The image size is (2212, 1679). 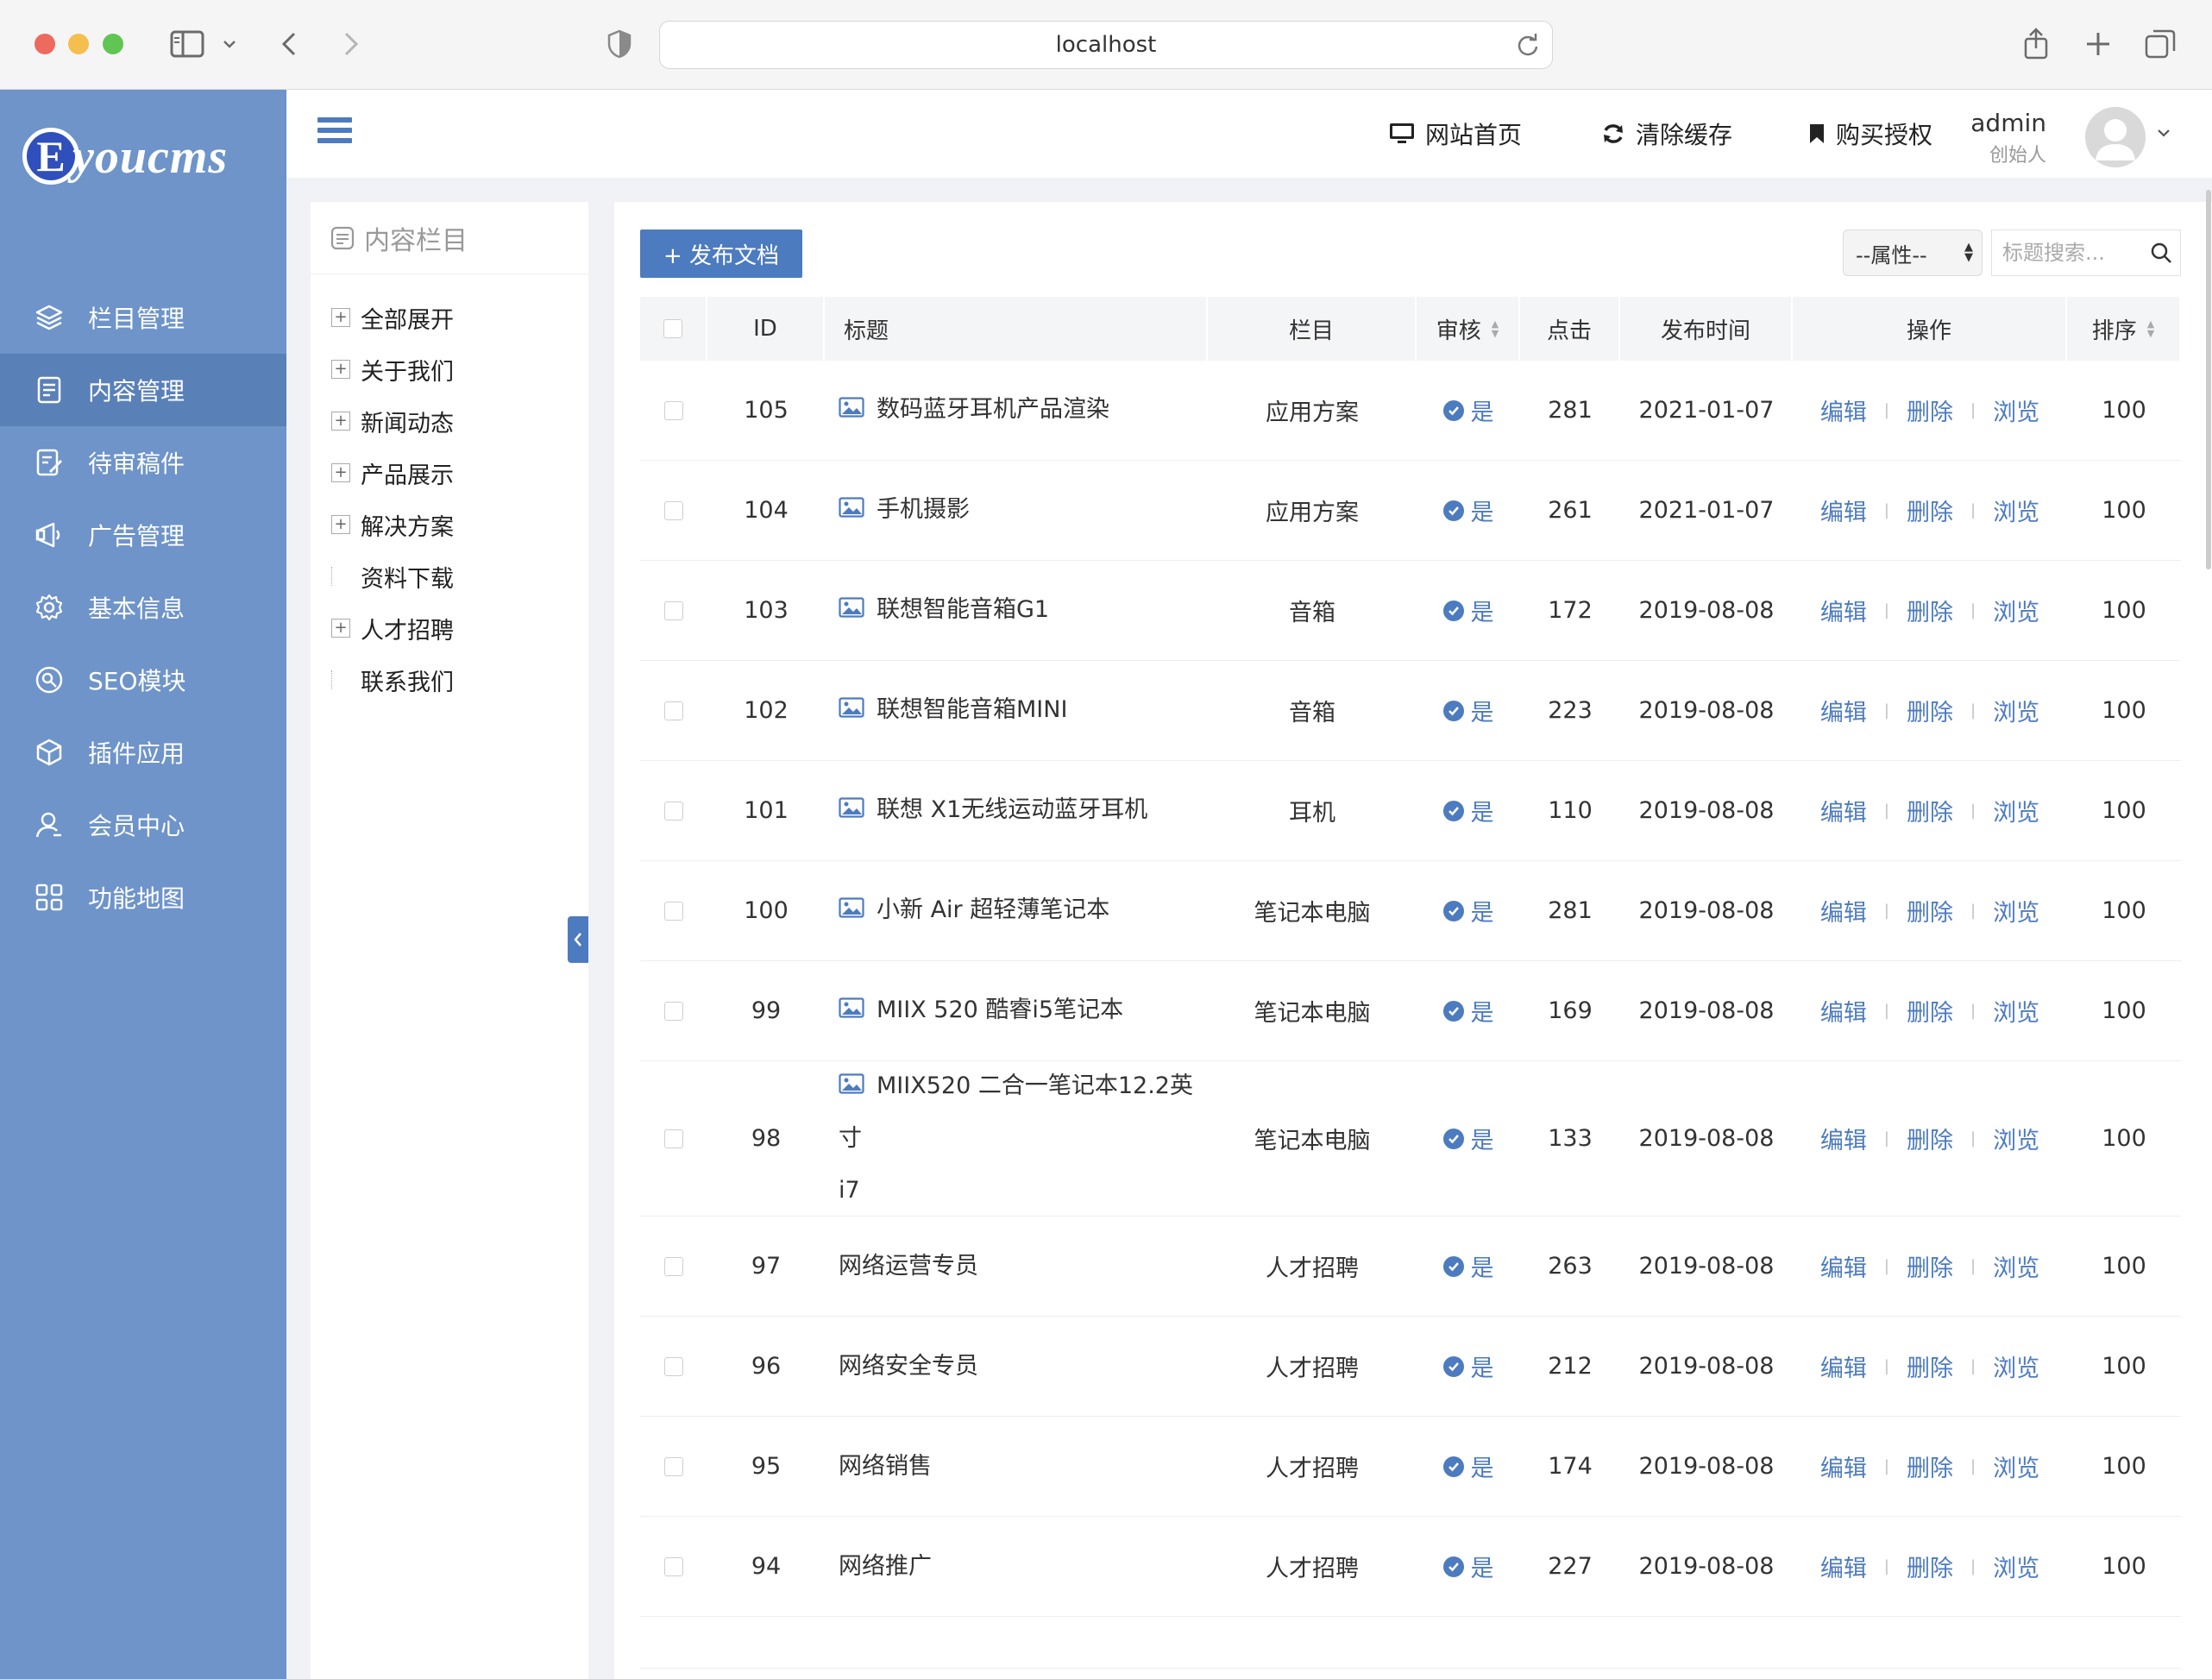 What do you see at coordinates (974, 410) in the screenshot?
I see `row-title: 数码蓝牙耳机产品渲染` at bounding box center [974, 410].